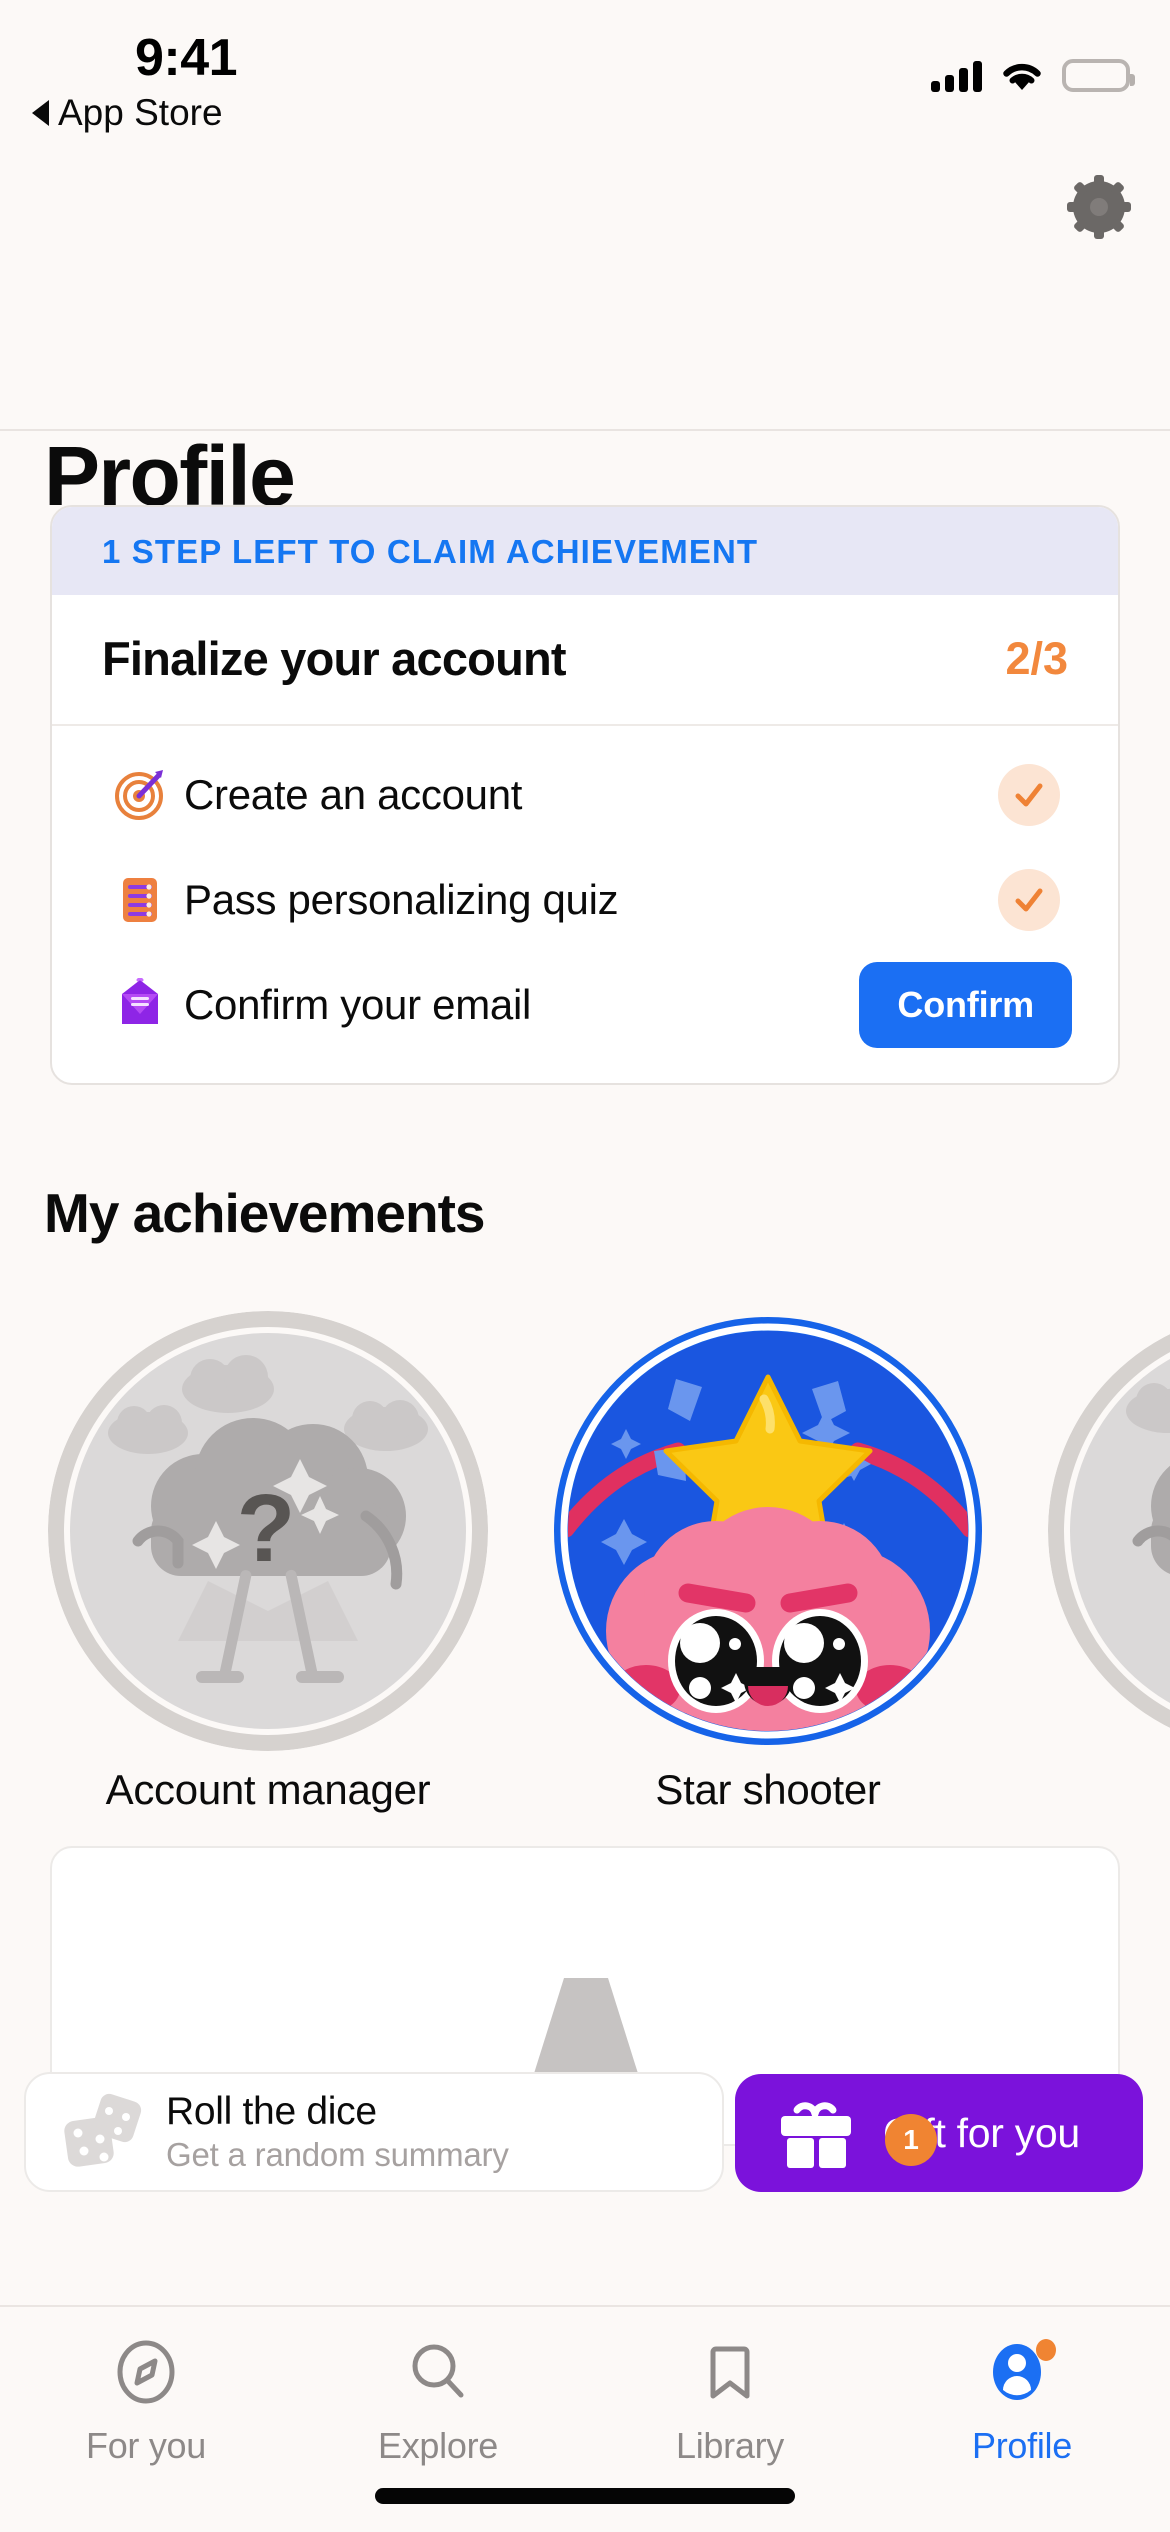 The height and width of the screenshot is (2532, 1170). Describe the element at coordinates (40, 113) in the screenshot. I see `triangle-left-icon` at that location.